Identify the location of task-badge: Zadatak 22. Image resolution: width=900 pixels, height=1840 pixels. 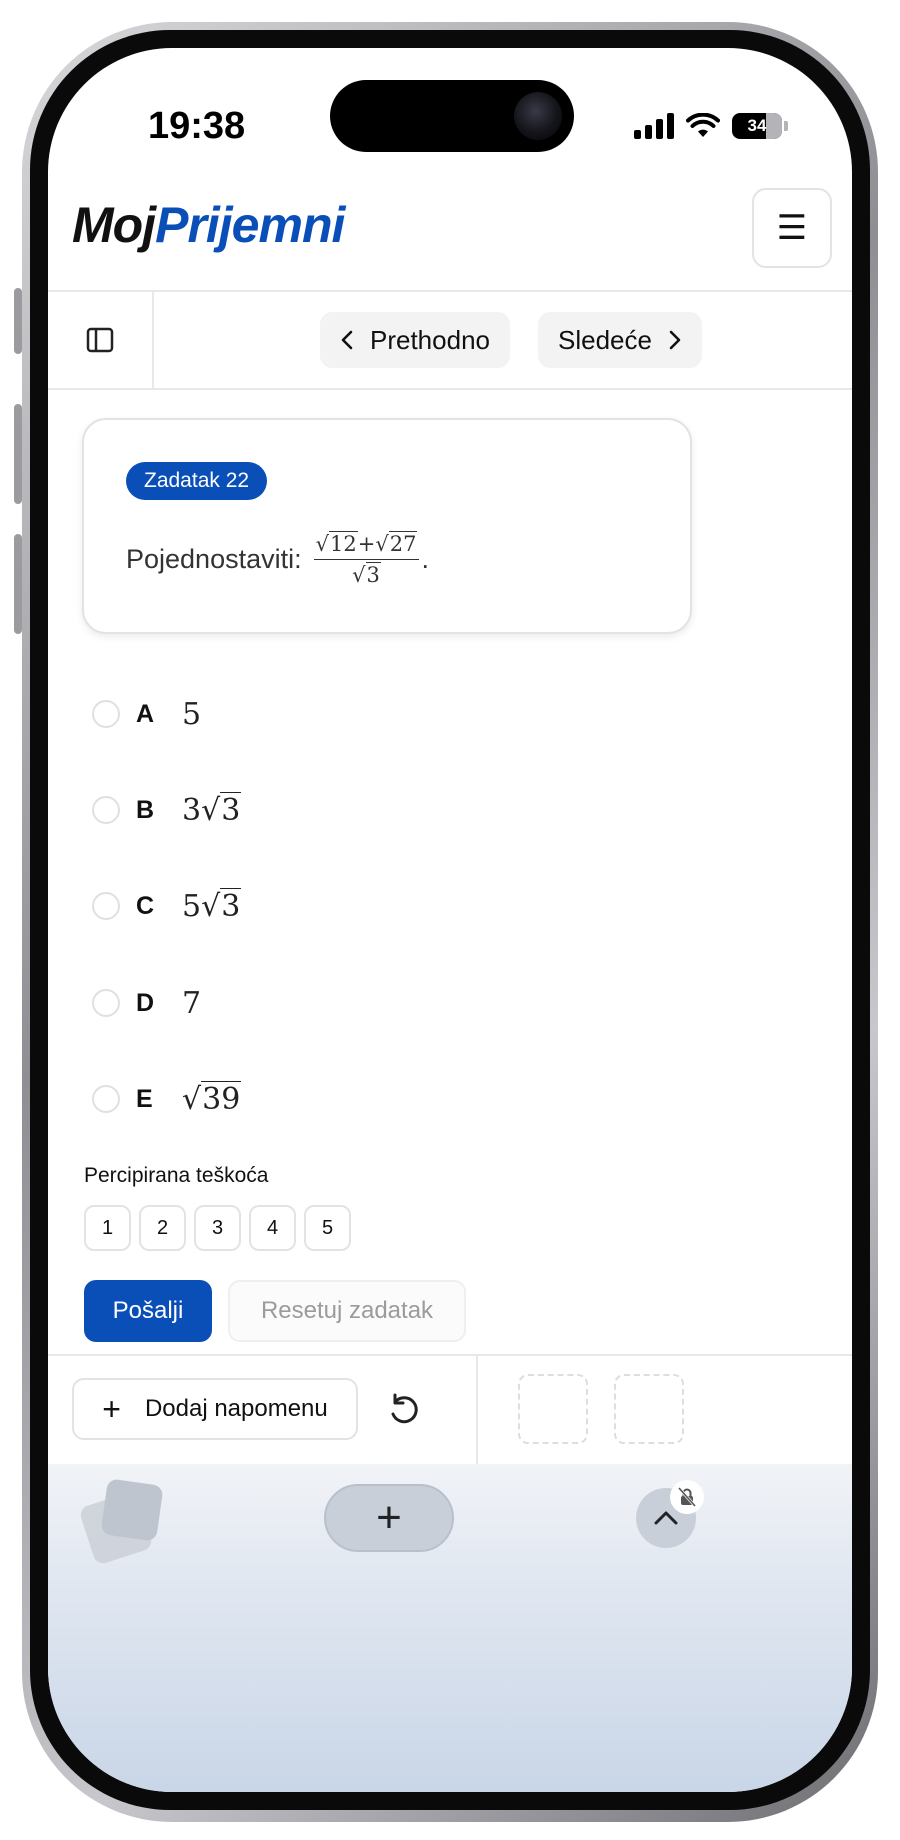
(197, 481).